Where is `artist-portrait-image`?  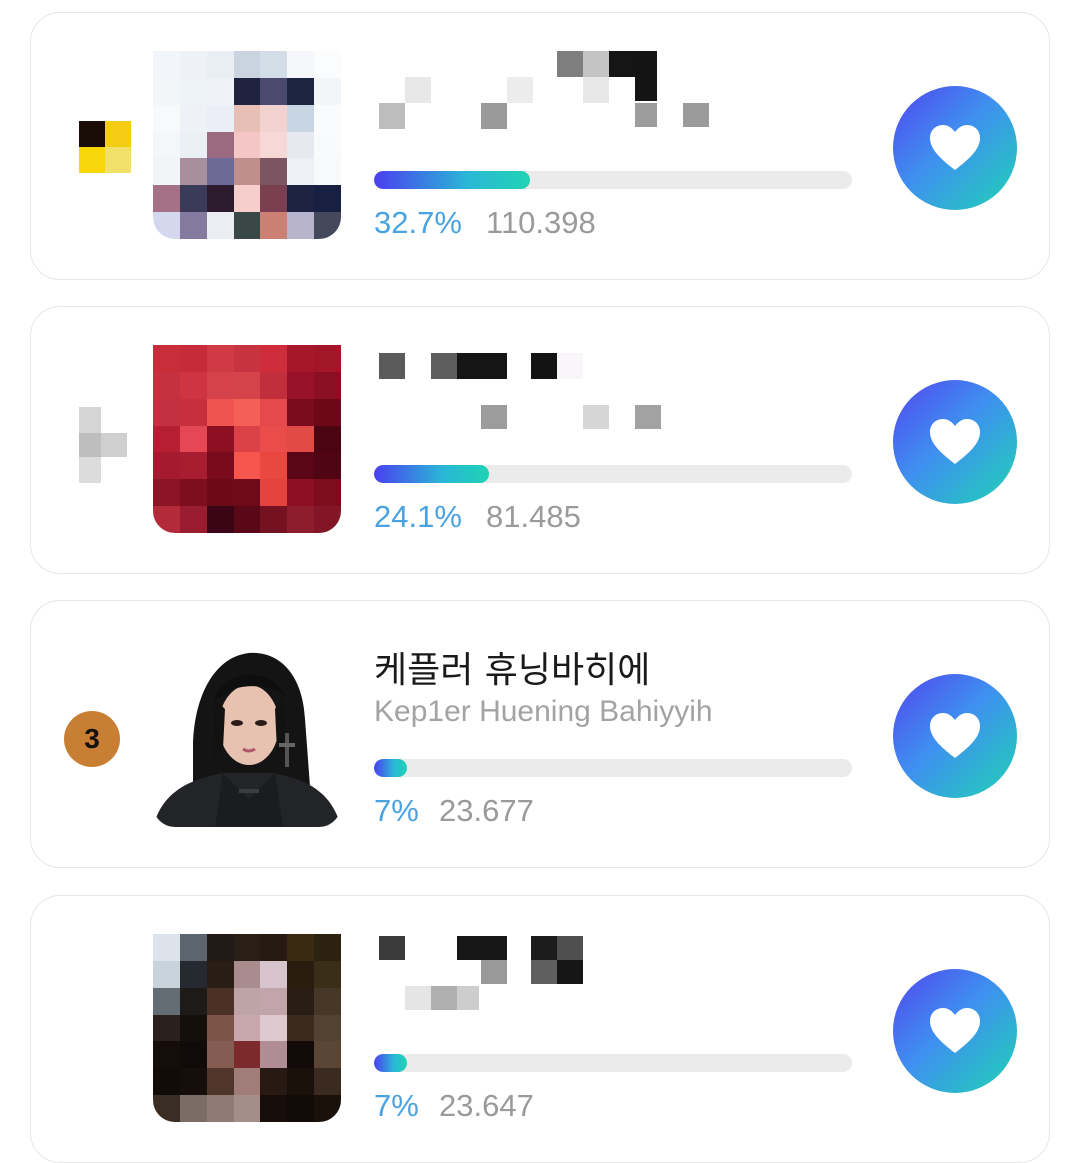 artist-portrait-image is located at coordinates (247, 733).